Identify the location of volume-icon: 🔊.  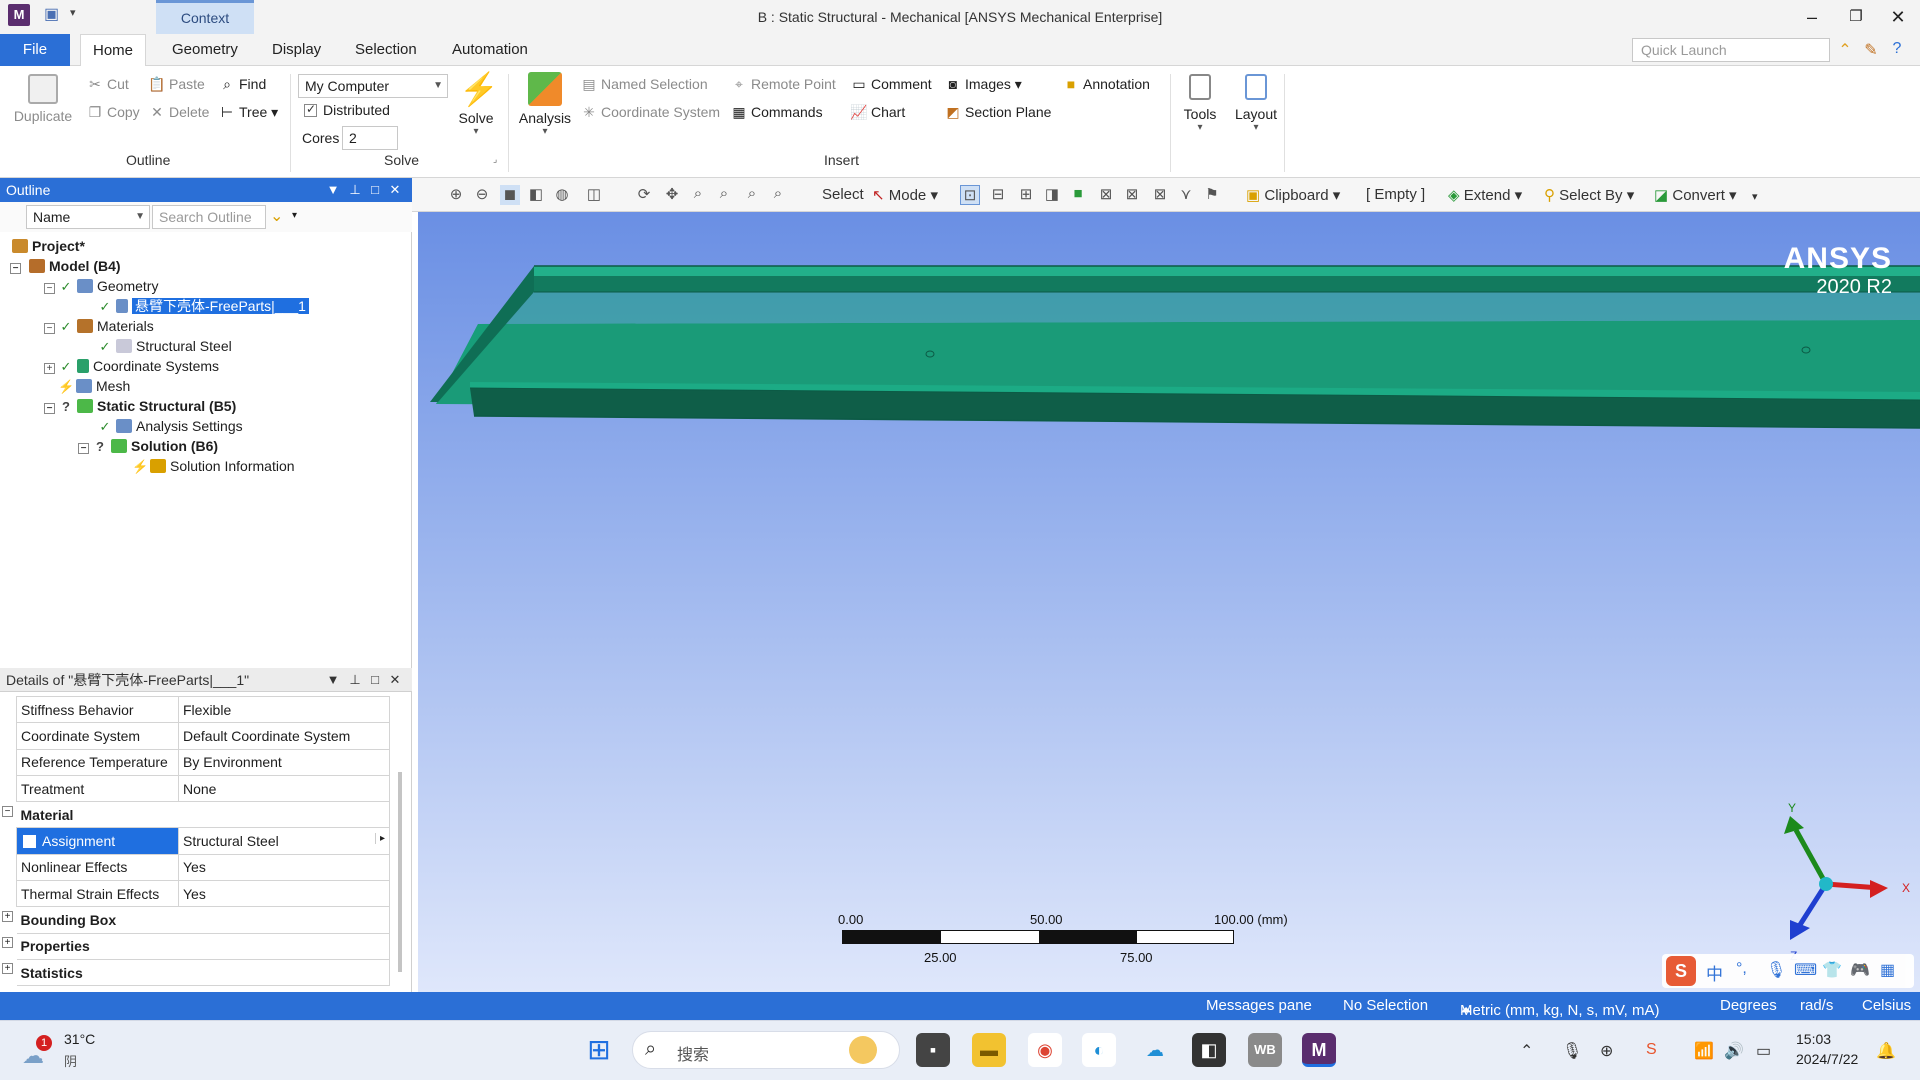
(1734, 1051).